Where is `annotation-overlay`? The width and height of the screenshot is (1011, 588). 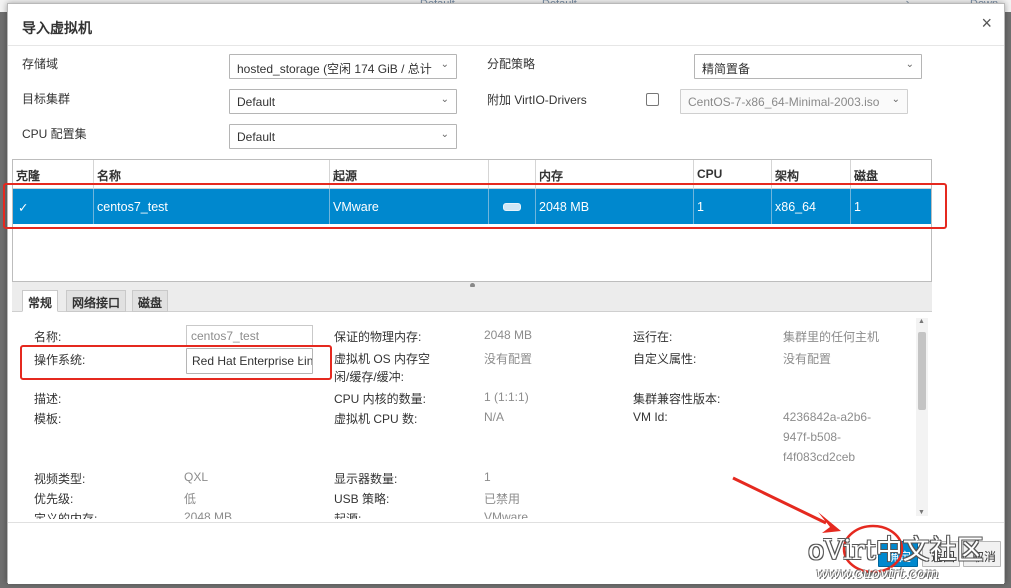
annotation-overlay is located at coordinates (818, 525).